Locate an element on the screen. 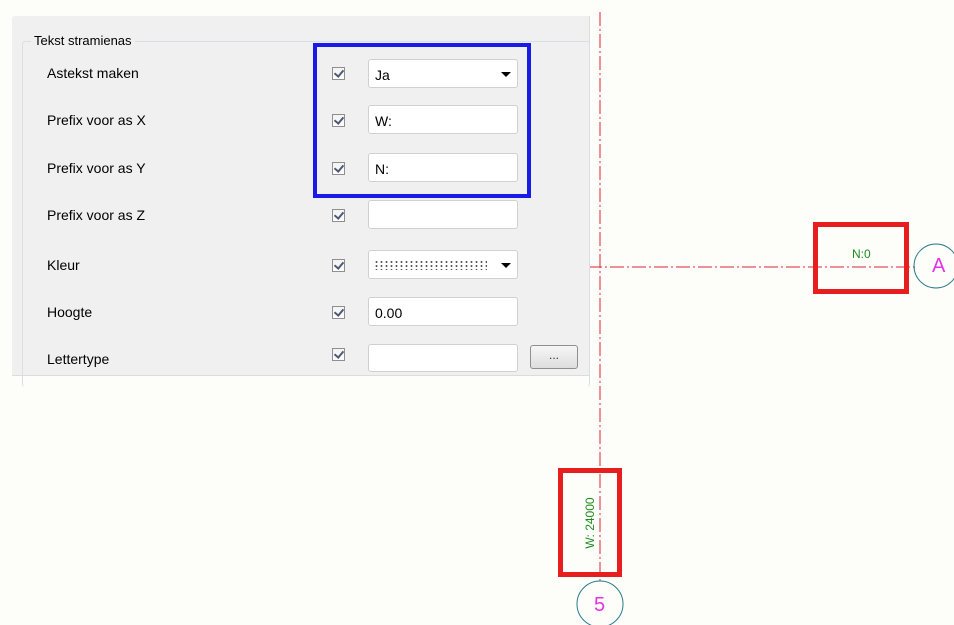  checkbox-prefix-z is located at coordinates (338, 215).